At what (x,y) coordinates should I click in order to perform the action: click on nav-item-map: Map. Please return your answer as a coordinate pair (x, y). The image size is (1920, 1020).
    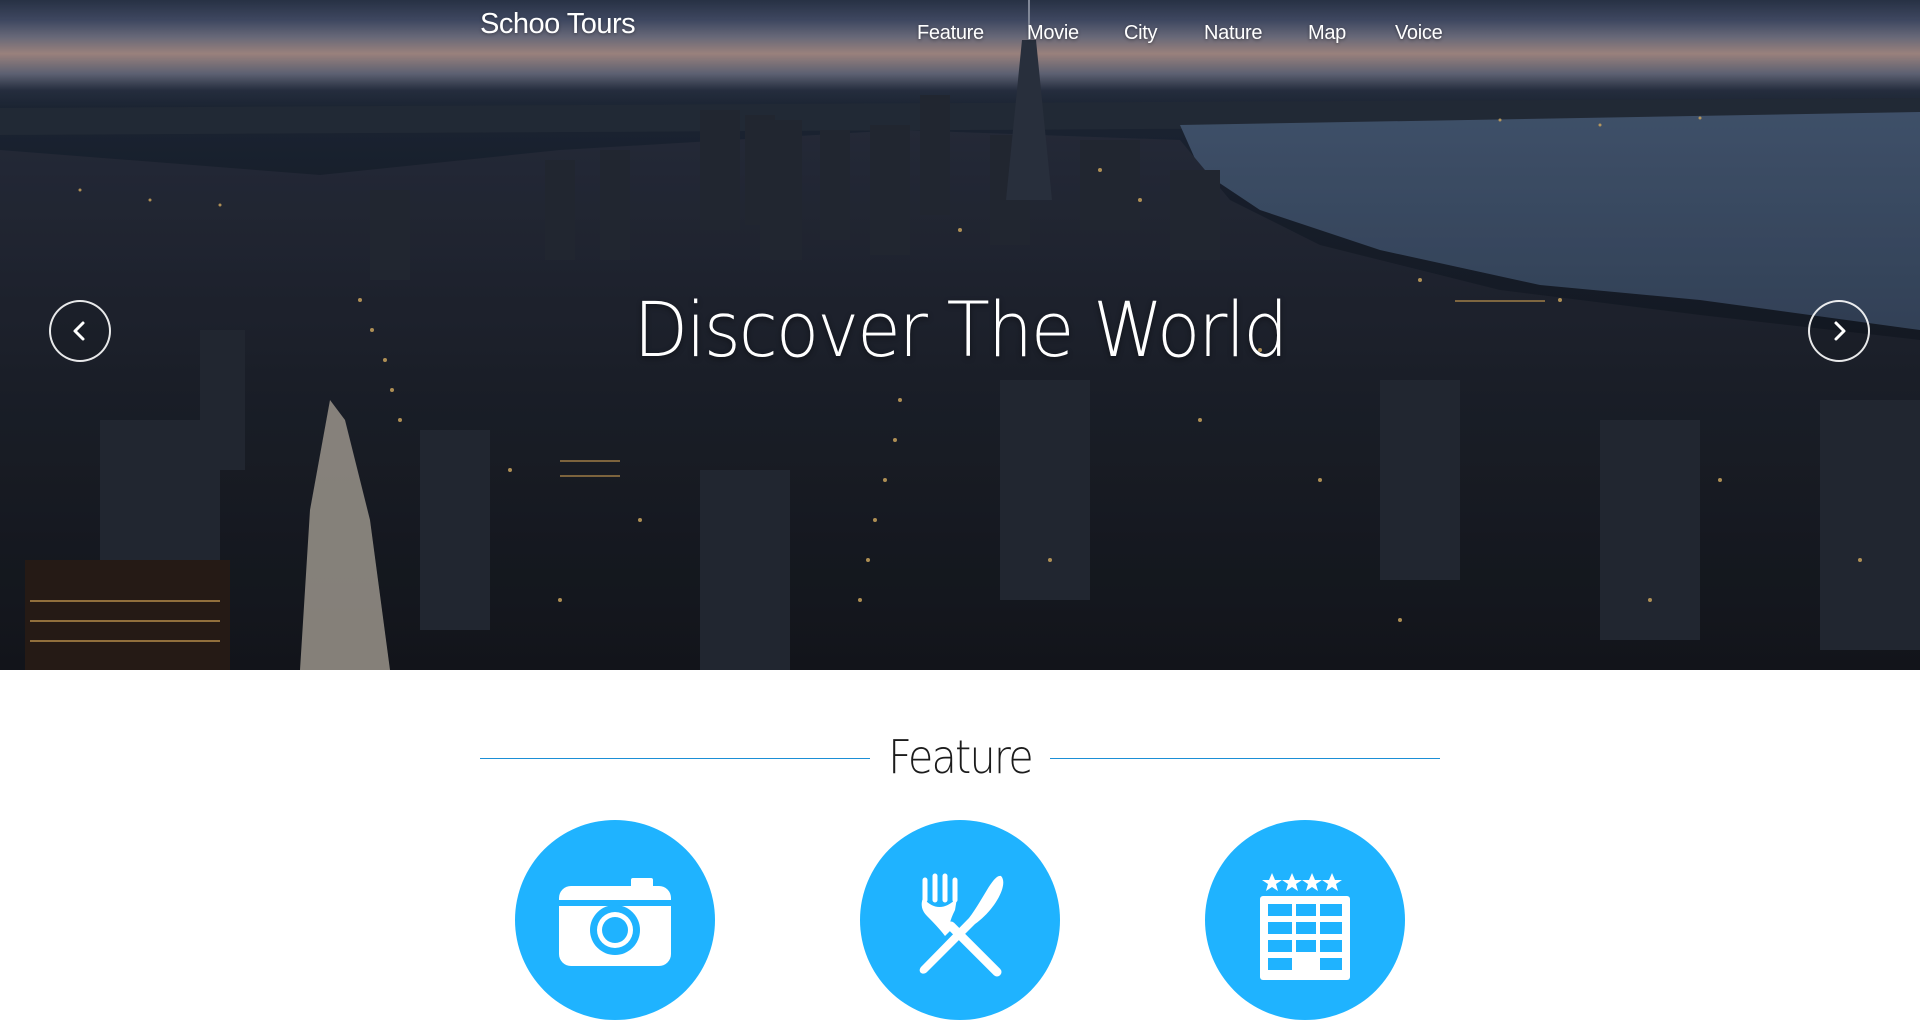
    Looking at the image, I should click on (1327, 33).